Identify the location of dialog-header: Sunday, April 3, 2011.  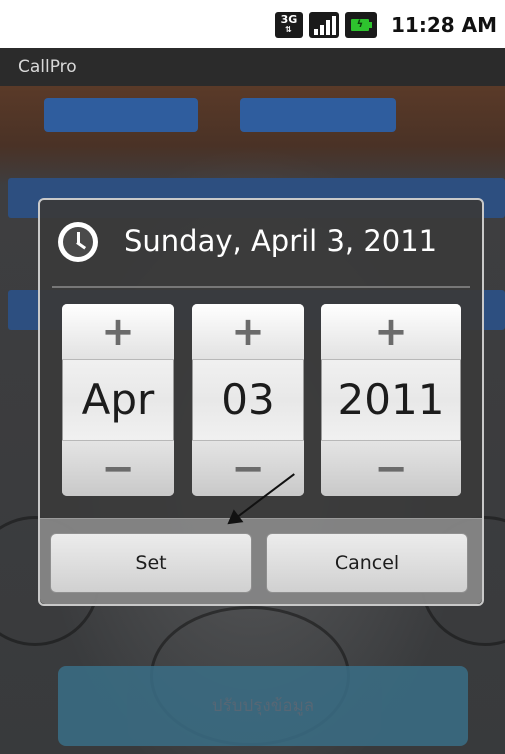
(261, 244).